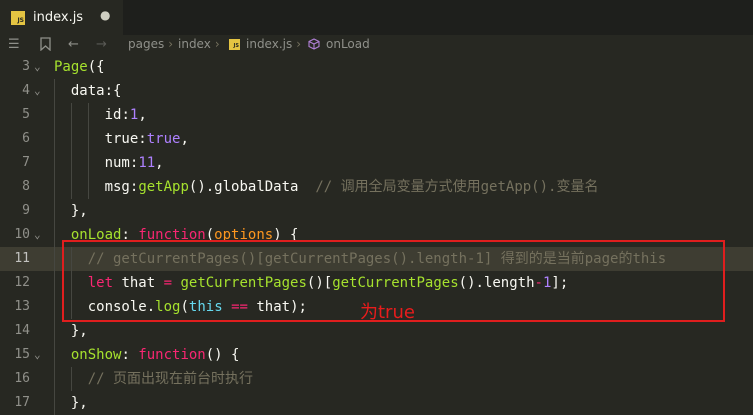 Image resolution: width=753 pixels, height=415 pixels. I want to click on code-token: // 调用全局变量方式使用getApp().变量名, so click(457, 187).